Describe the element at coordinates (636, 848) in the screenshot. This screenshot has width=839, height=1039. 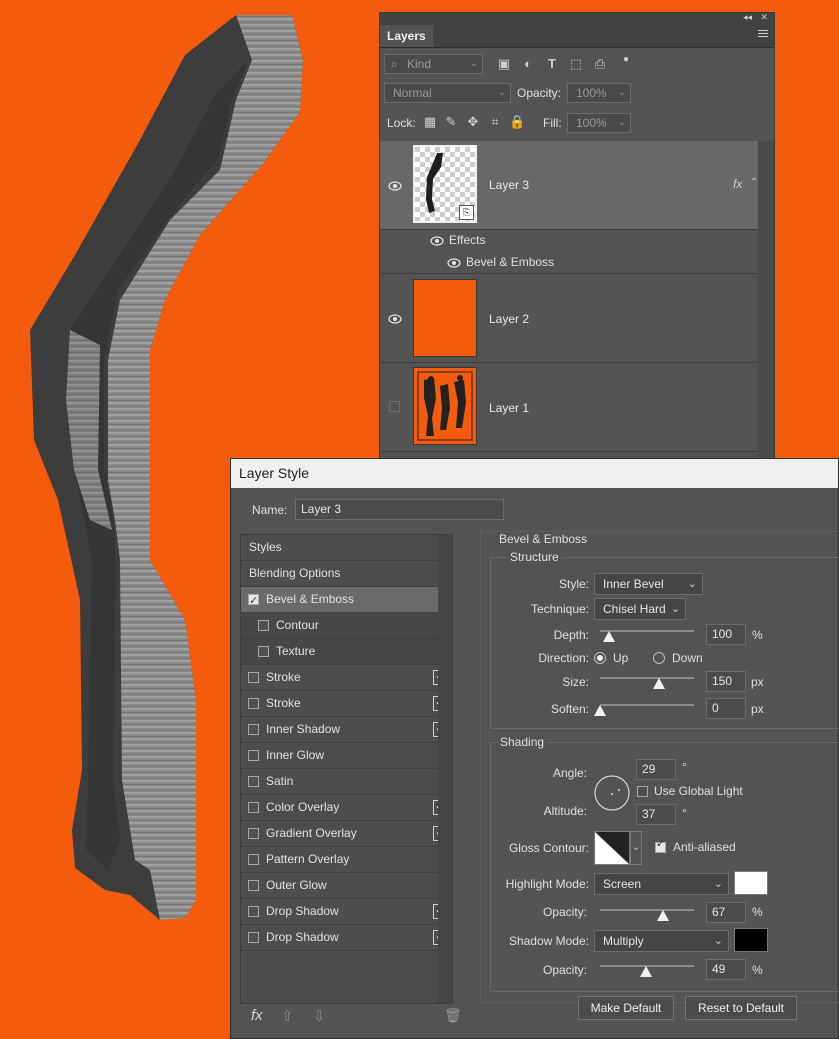
I see `chevron-down-icon: ⌄` at that location.